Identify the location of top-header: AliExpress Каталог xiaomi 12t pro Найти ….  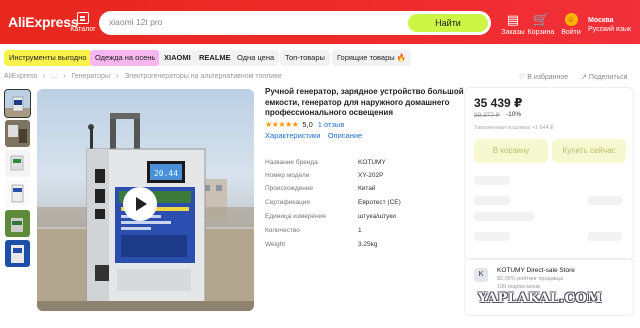
(320, 22).